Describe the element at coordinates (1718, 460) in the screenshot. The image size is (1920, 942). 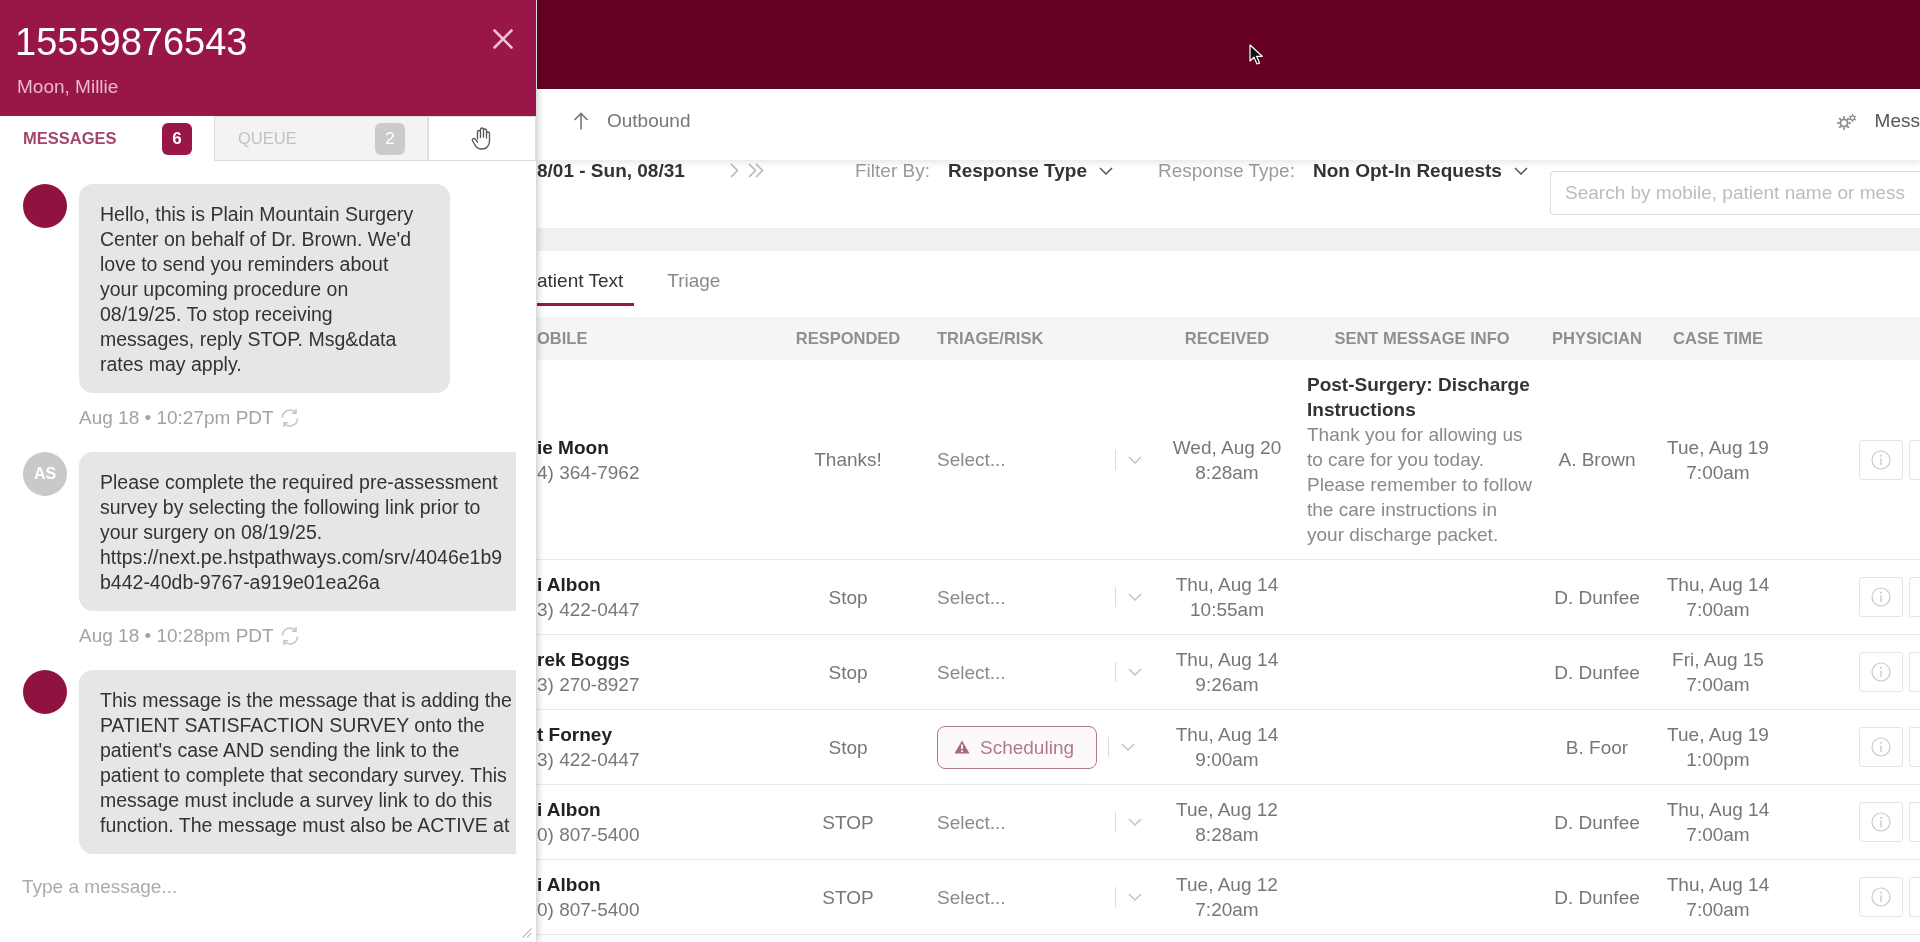
I see `case-time: Tue, Aug 19 7:00am` at that location.